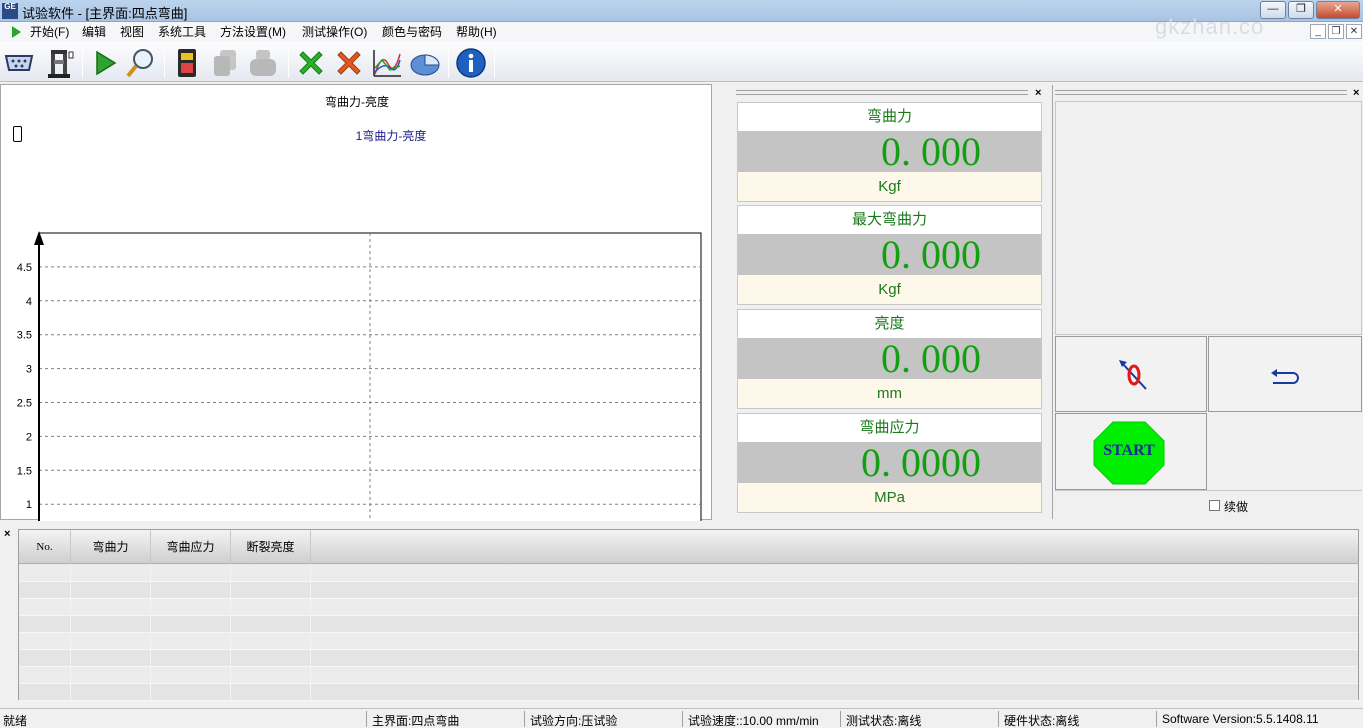 This screenshot has height=728, width=1363. I want to click on copy-icon, so click(225, 63).